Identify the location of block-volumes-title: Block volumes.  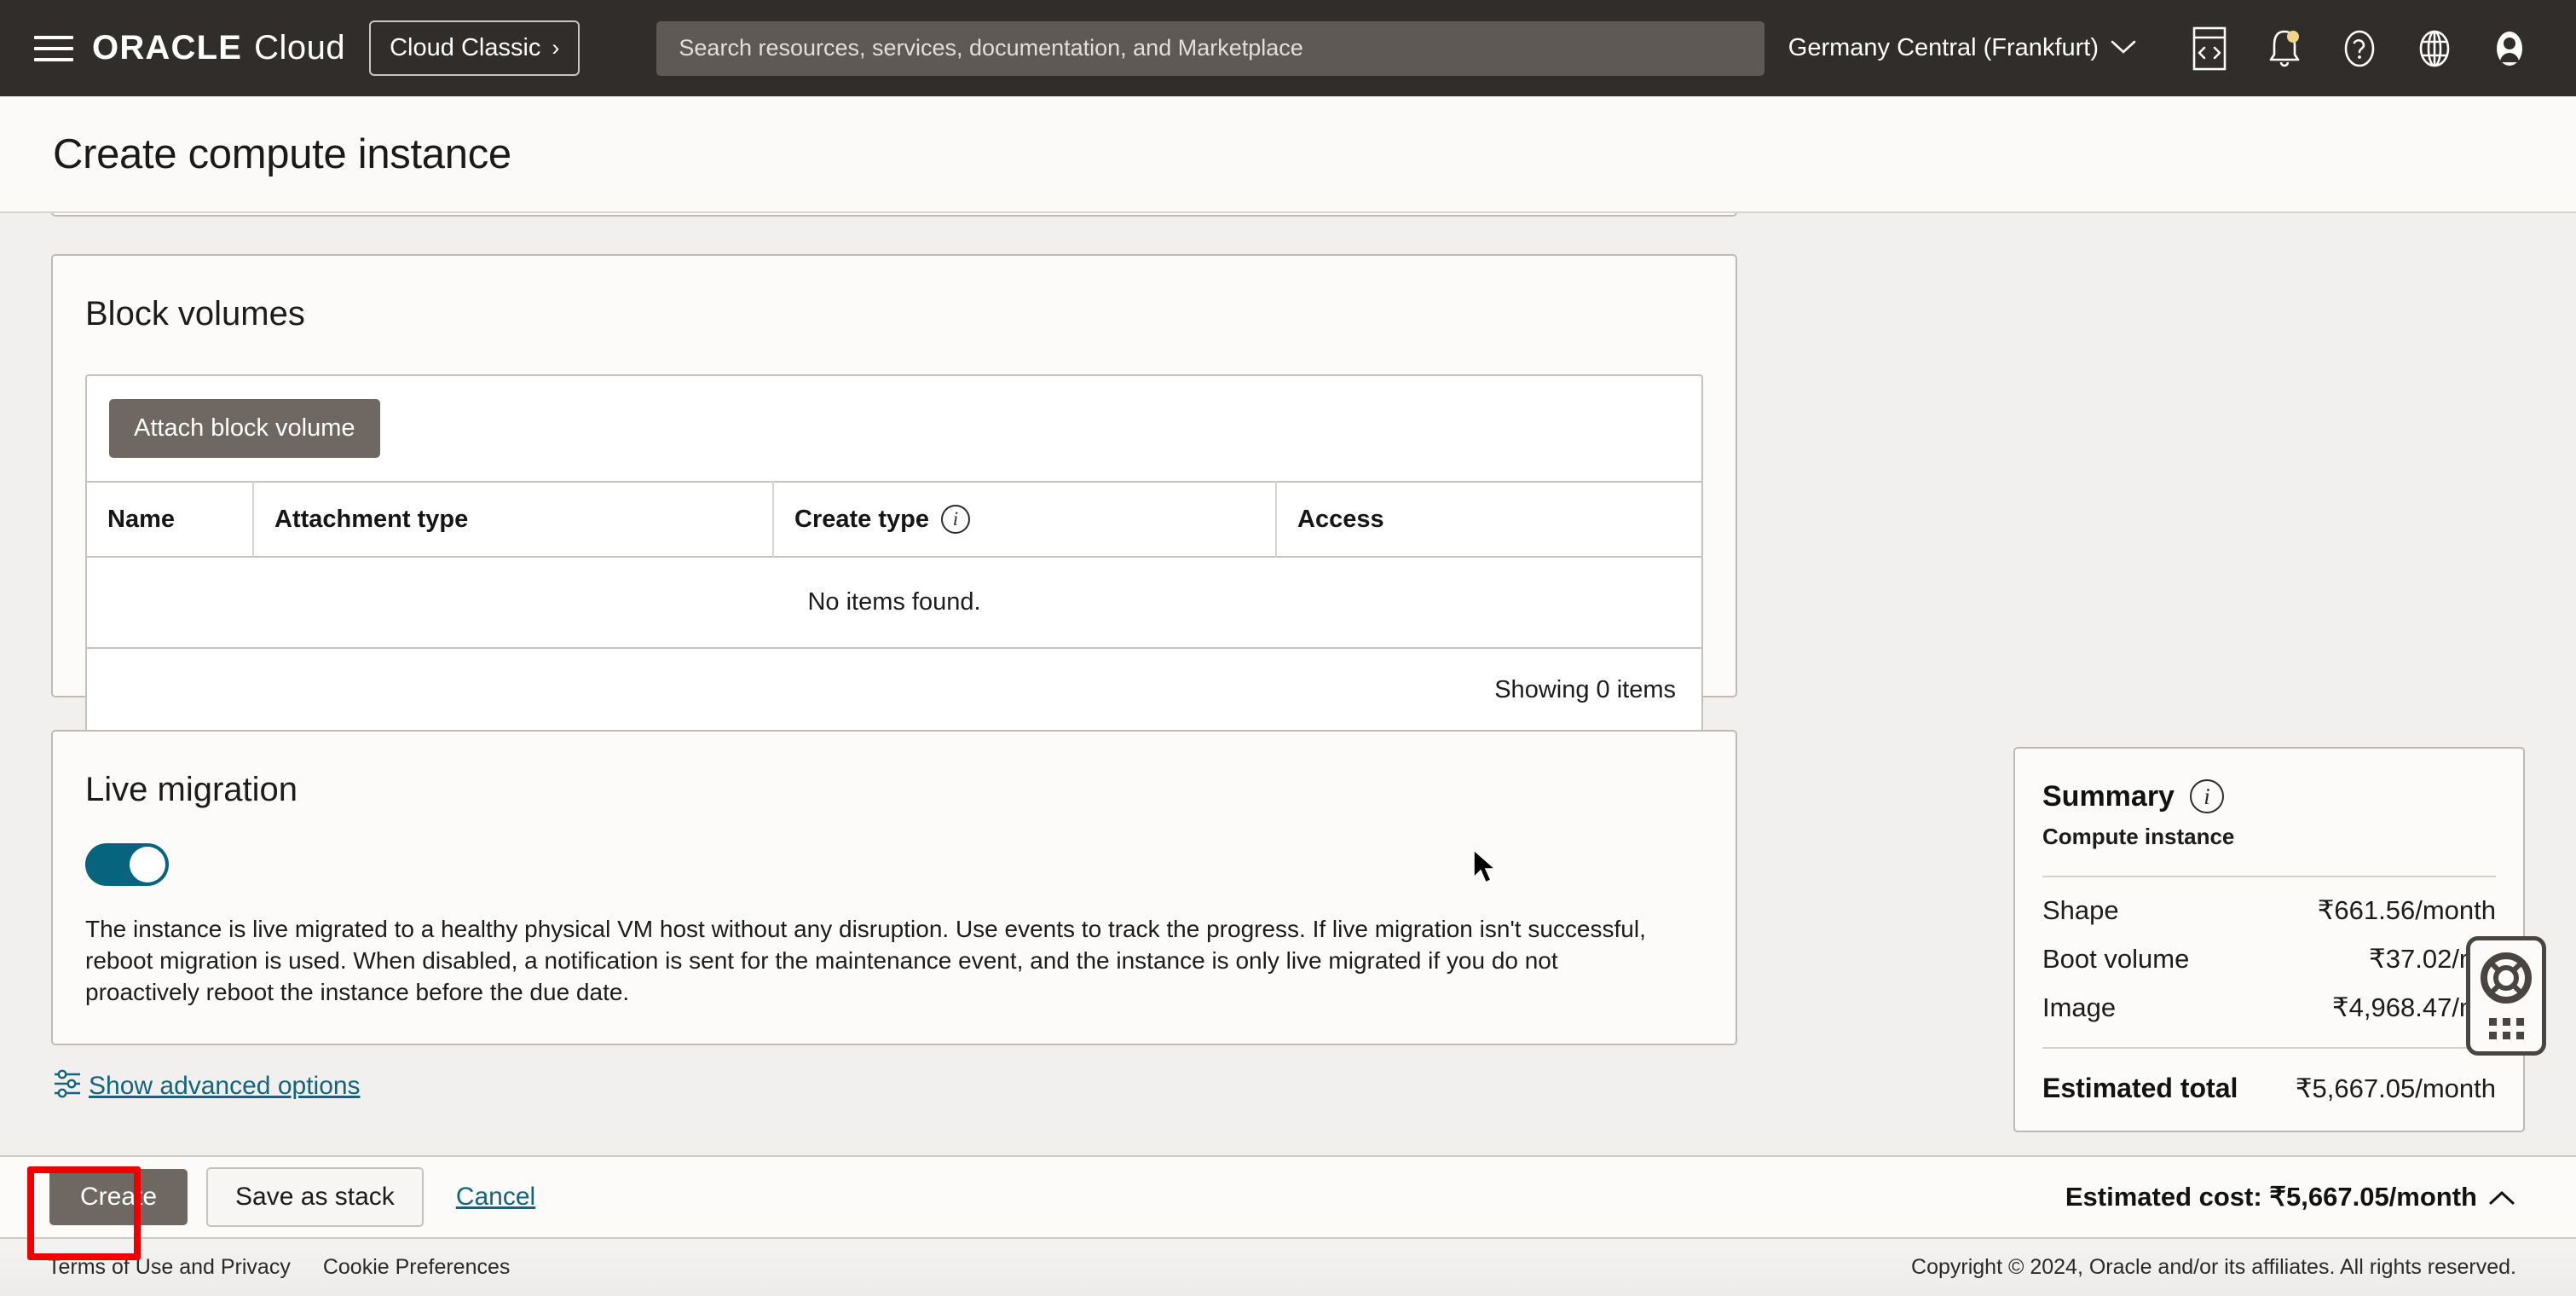
(195, 314).